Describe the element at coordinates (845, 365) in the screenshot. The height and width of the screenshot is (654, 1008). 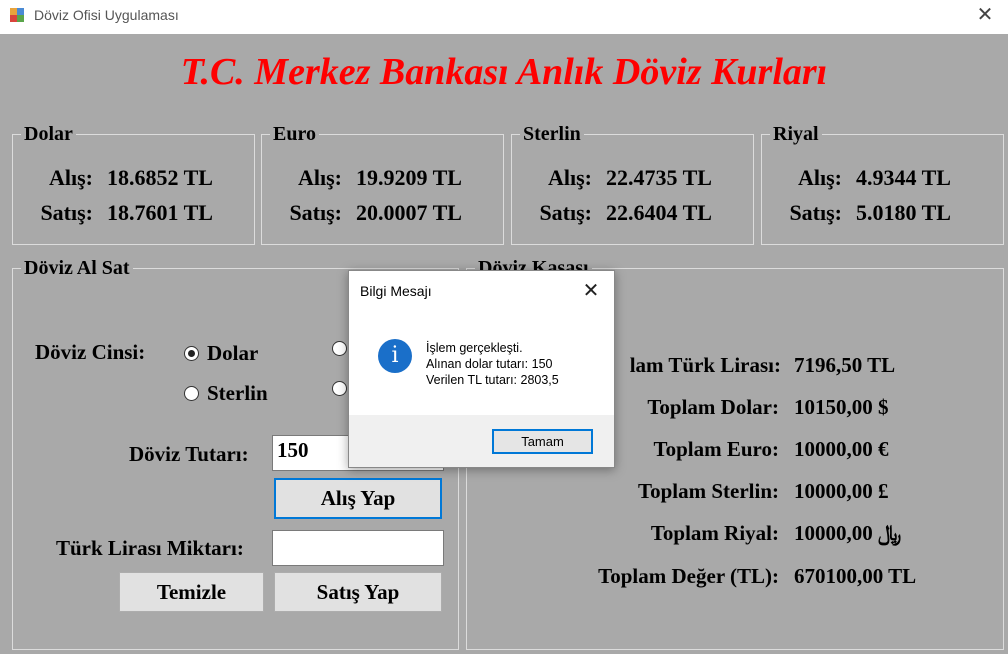
I see `vault-tl-value: 7196,50 TL` at that location.